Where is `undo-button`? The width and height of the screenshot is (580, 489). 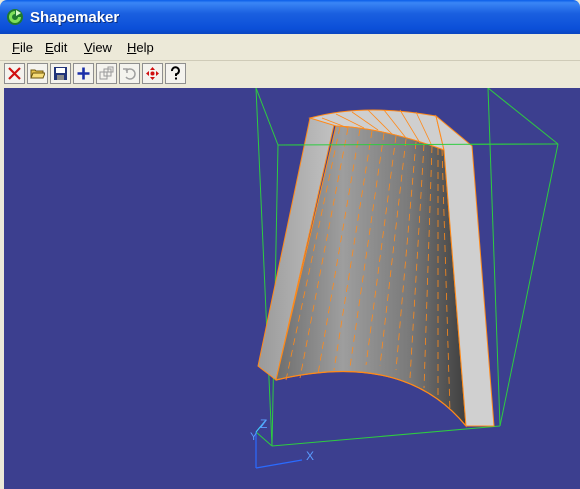 undo-button is located at coordinates (129, 73).